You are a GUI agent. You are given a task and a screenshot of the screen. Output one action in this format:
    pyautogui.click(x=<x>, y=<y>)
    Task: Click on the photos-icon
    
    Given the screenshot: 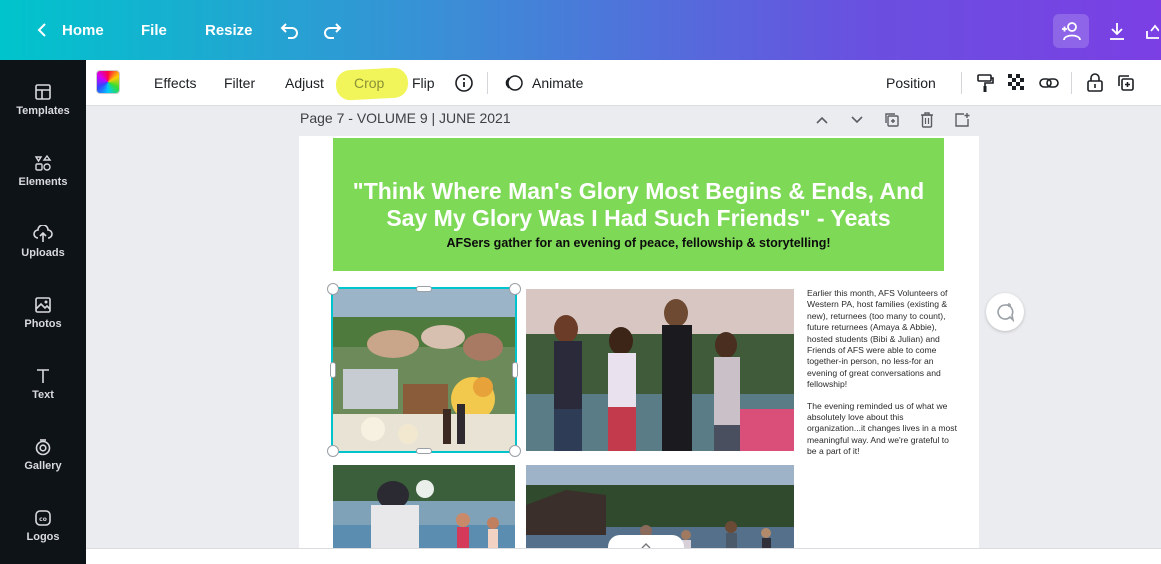 What is the action you would take?
    pyautogui.click(x=43, y=305)
    